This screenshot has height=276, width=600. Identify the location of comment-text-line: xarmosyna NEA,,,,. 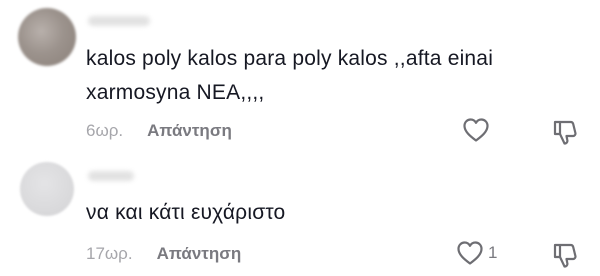
(175, 92).